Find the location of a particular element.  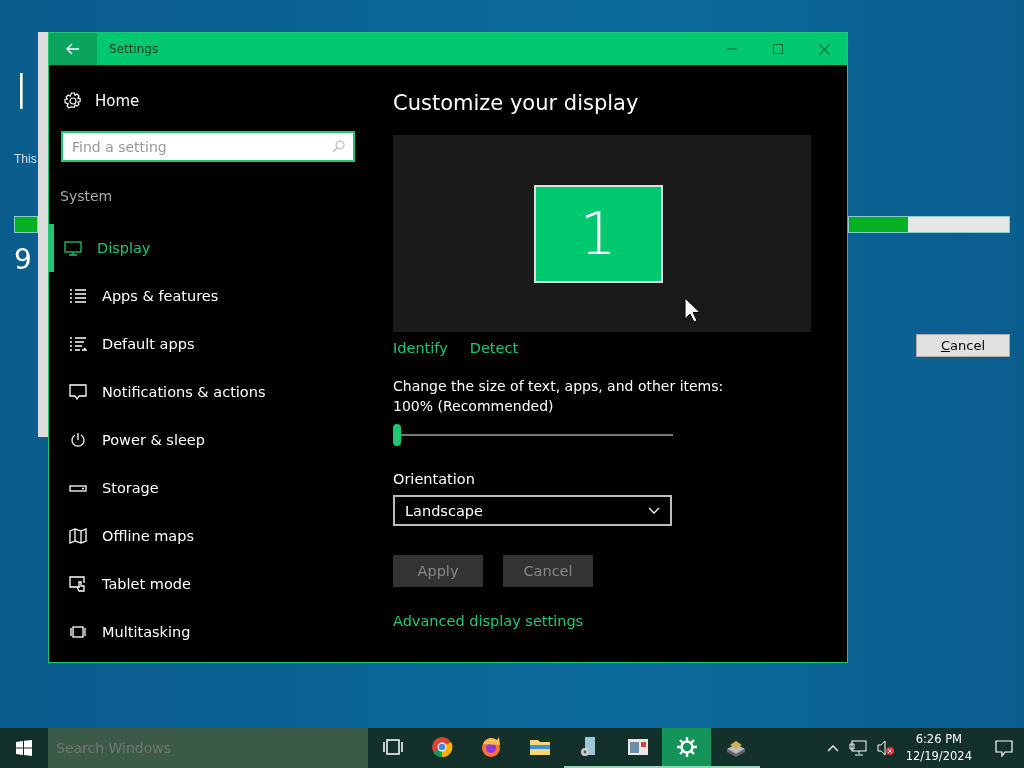

home-link: Home is located at coordinates (102, 101).